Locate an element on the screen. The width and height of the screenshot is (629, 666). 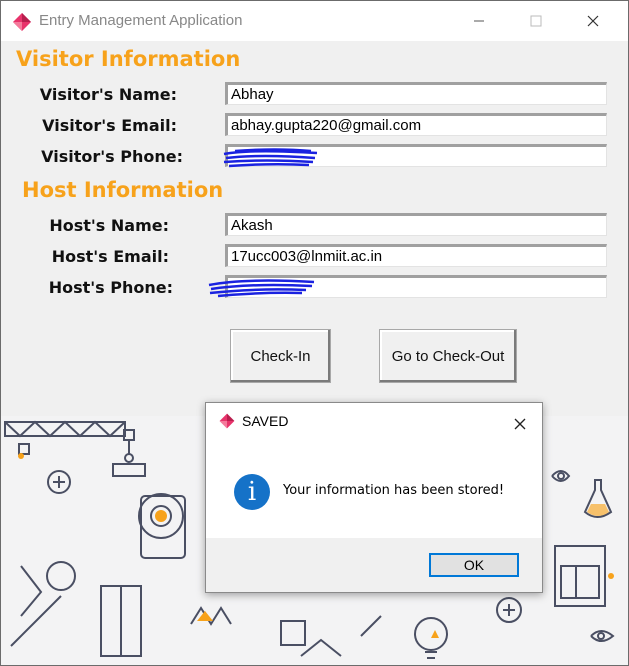
host-email-input: 17ucc003@lnmiit.ac.in is located at coordinates (416, 255).